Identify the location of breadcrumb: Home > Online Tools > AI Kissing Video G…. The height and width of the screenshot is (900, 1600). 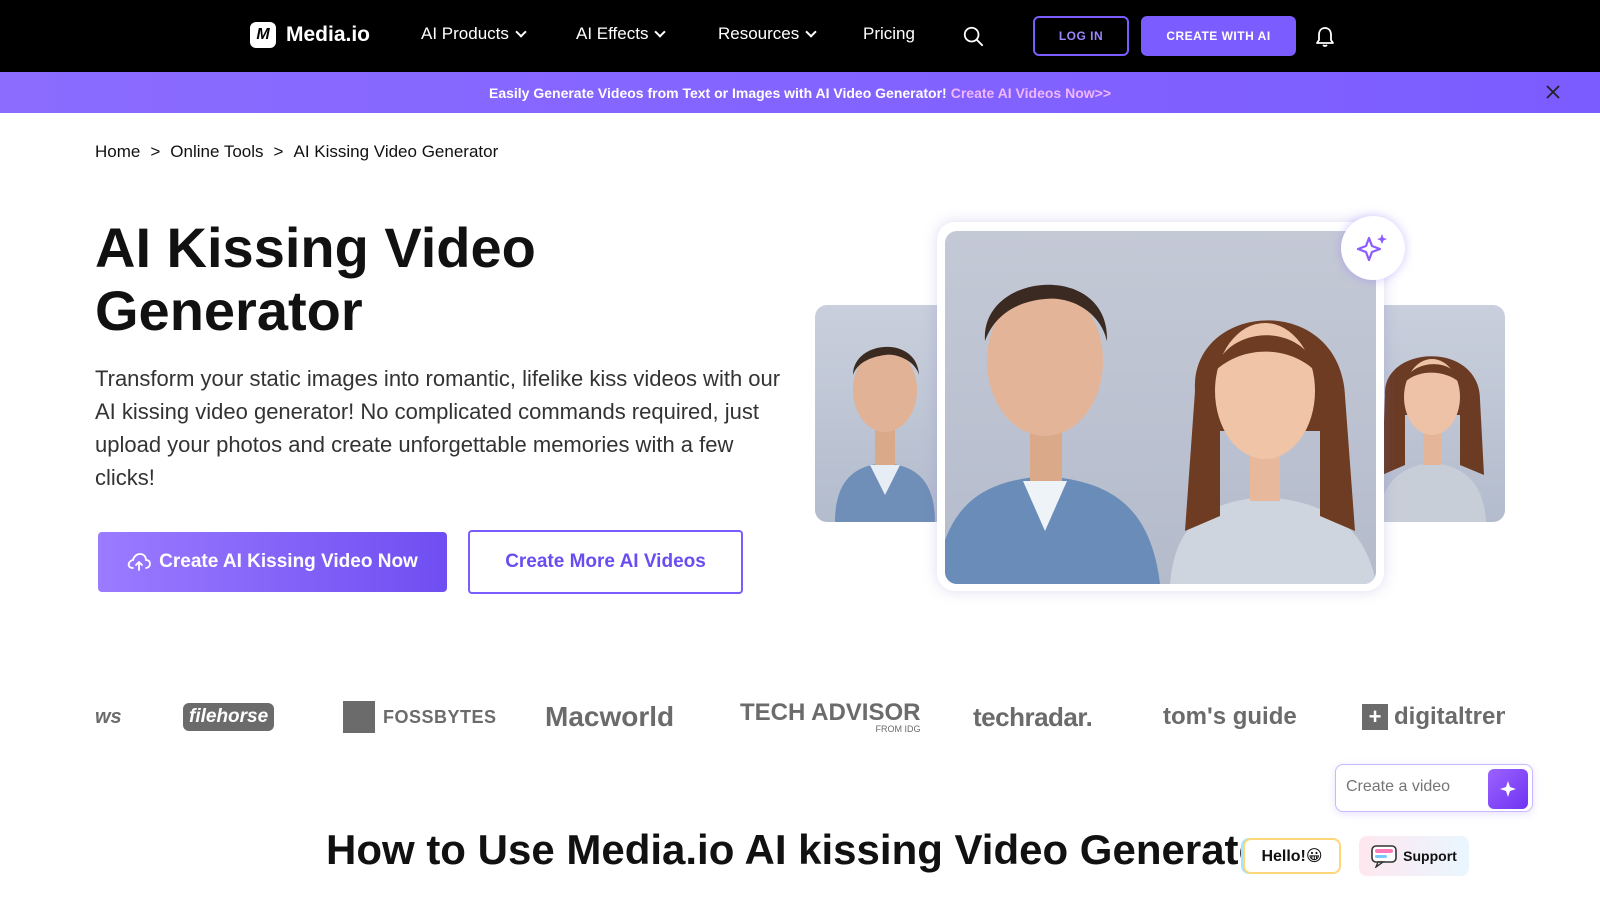
(296, 152).